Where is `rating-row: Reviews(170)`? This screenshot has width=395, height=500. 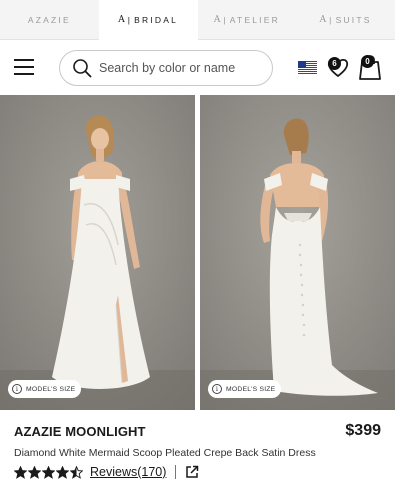 rating-row: Reviews(170) is located at coordinates (106, 472).